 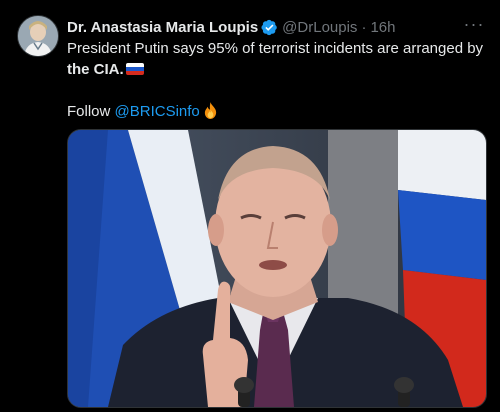 I want to click on timestamp: 16h, so click(x=382, y=27).